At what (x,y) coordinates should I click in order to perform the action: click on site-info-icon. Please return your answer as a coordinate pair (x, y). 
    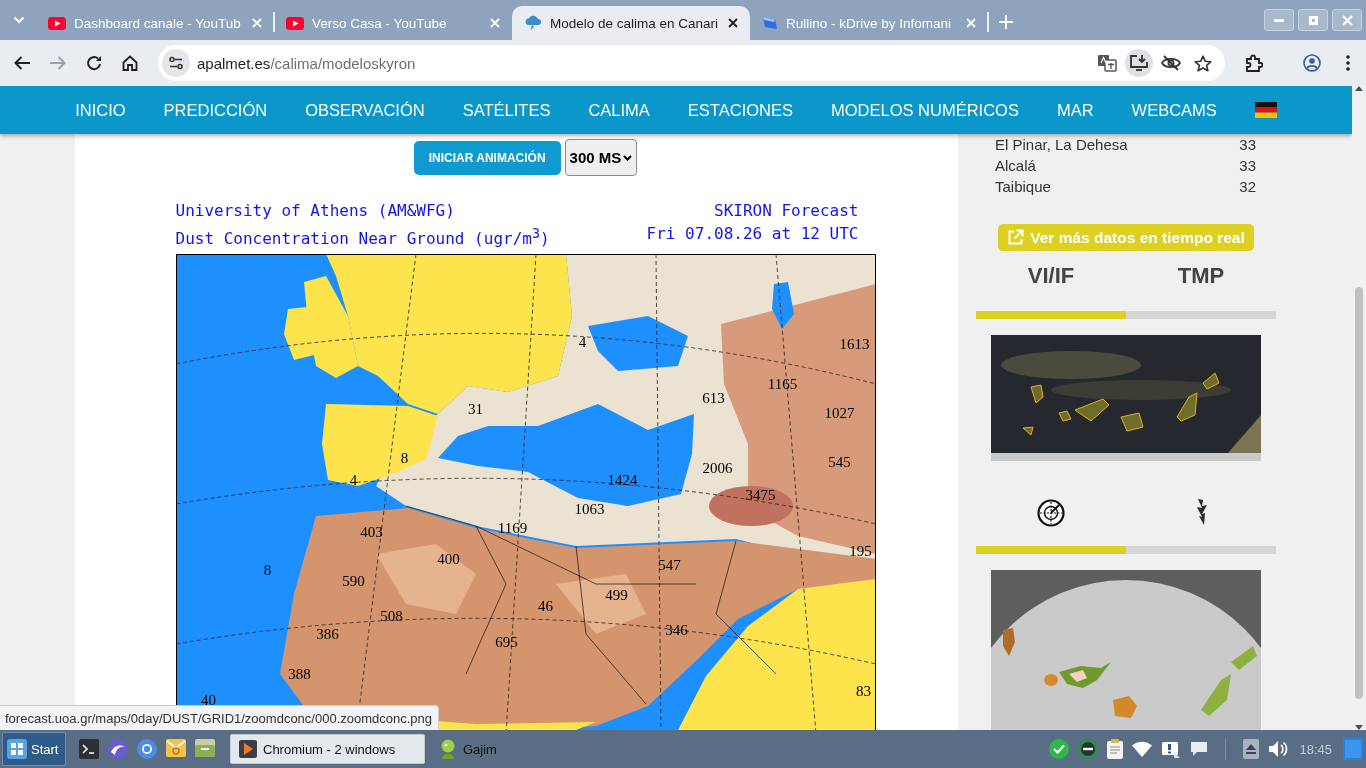
    Looking at the image, I should click on (176, 63).